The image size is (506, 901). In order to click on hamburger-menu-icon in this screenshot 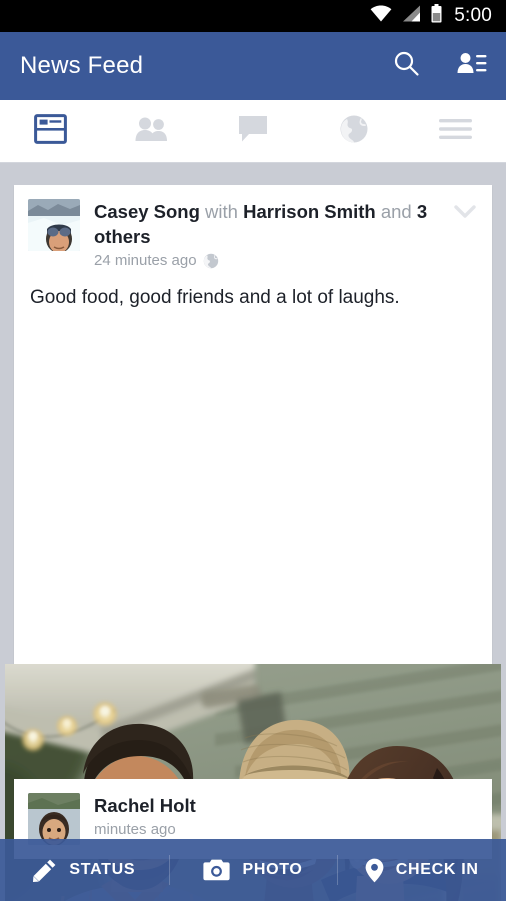, I will do `click(455, 131)`.